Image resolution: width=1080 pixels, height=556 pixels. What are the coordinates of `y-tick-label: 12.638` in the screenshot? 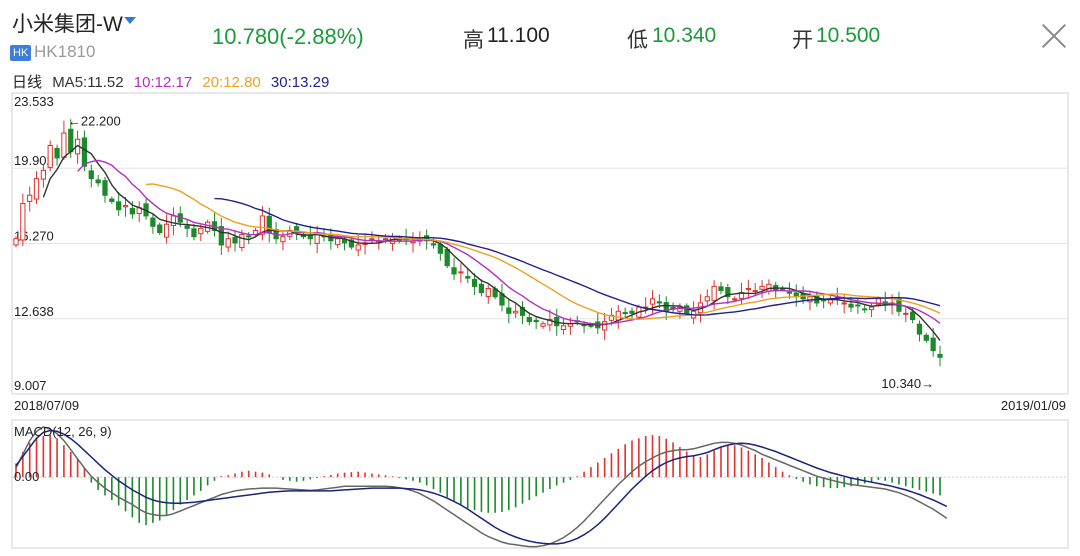 It's located at (34, 311).